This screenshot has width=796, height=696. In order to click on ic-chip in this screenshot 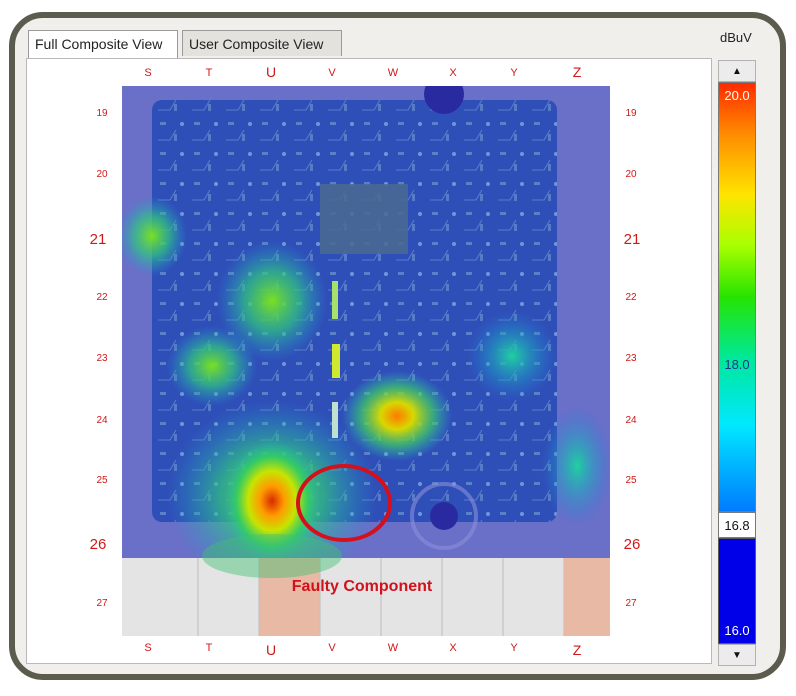, I will do `click(364, 219)`.